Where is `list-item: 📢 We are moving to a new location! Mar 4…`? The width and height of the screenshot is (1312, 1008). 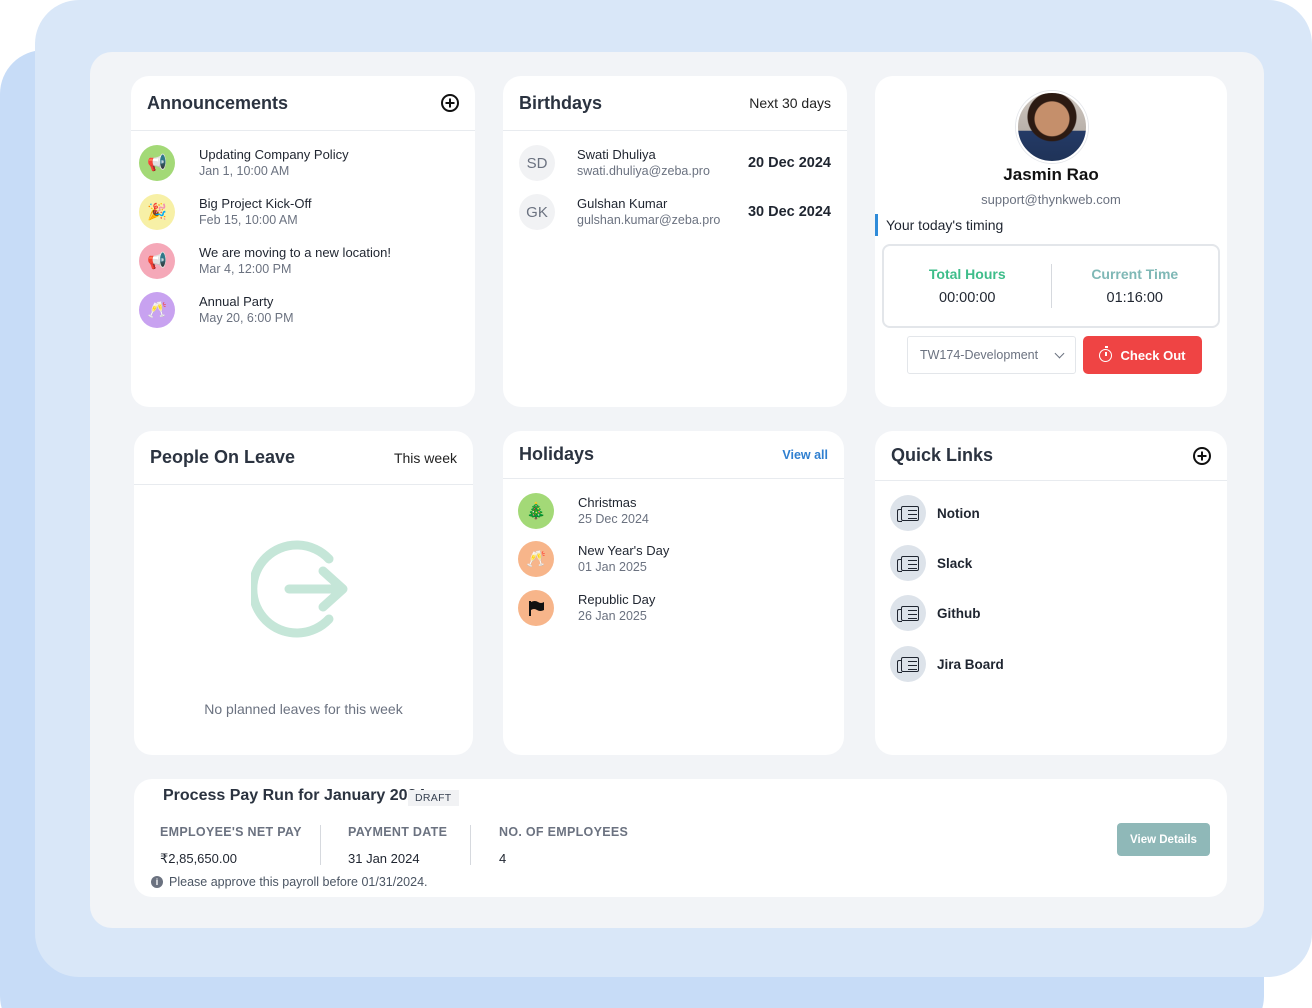
list-item: 📢 We are moving to a new location! Mar 4… is located at coordinates (265, 261).